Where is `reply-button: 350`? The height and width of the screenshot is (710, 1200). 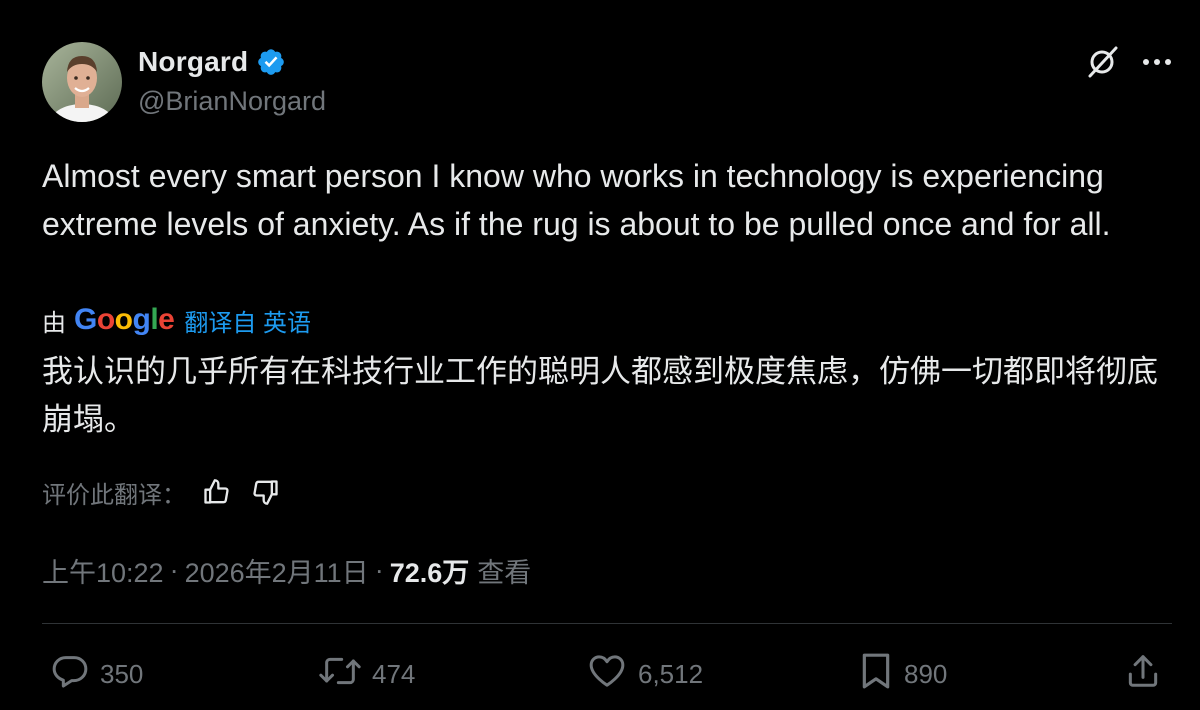
reply-button: 350 is located at coordinates (96, 674).